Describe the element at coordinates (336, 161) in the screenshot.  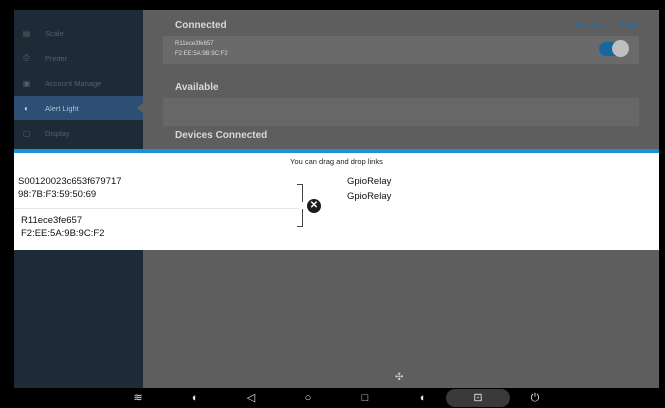
I see `drag-drop-hint: You can drag and drop links` at that location.